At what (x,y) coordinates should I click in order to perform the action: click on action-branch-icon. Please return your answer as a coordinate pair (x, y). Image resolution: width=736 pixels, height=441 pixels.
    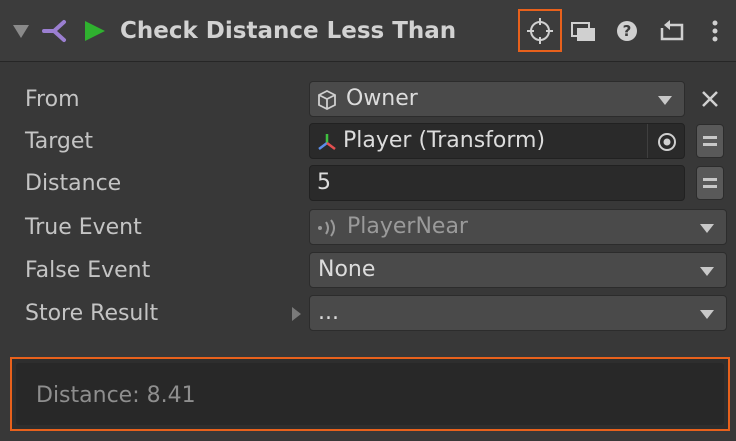
    Looking at the image, I should click on (54, 31).